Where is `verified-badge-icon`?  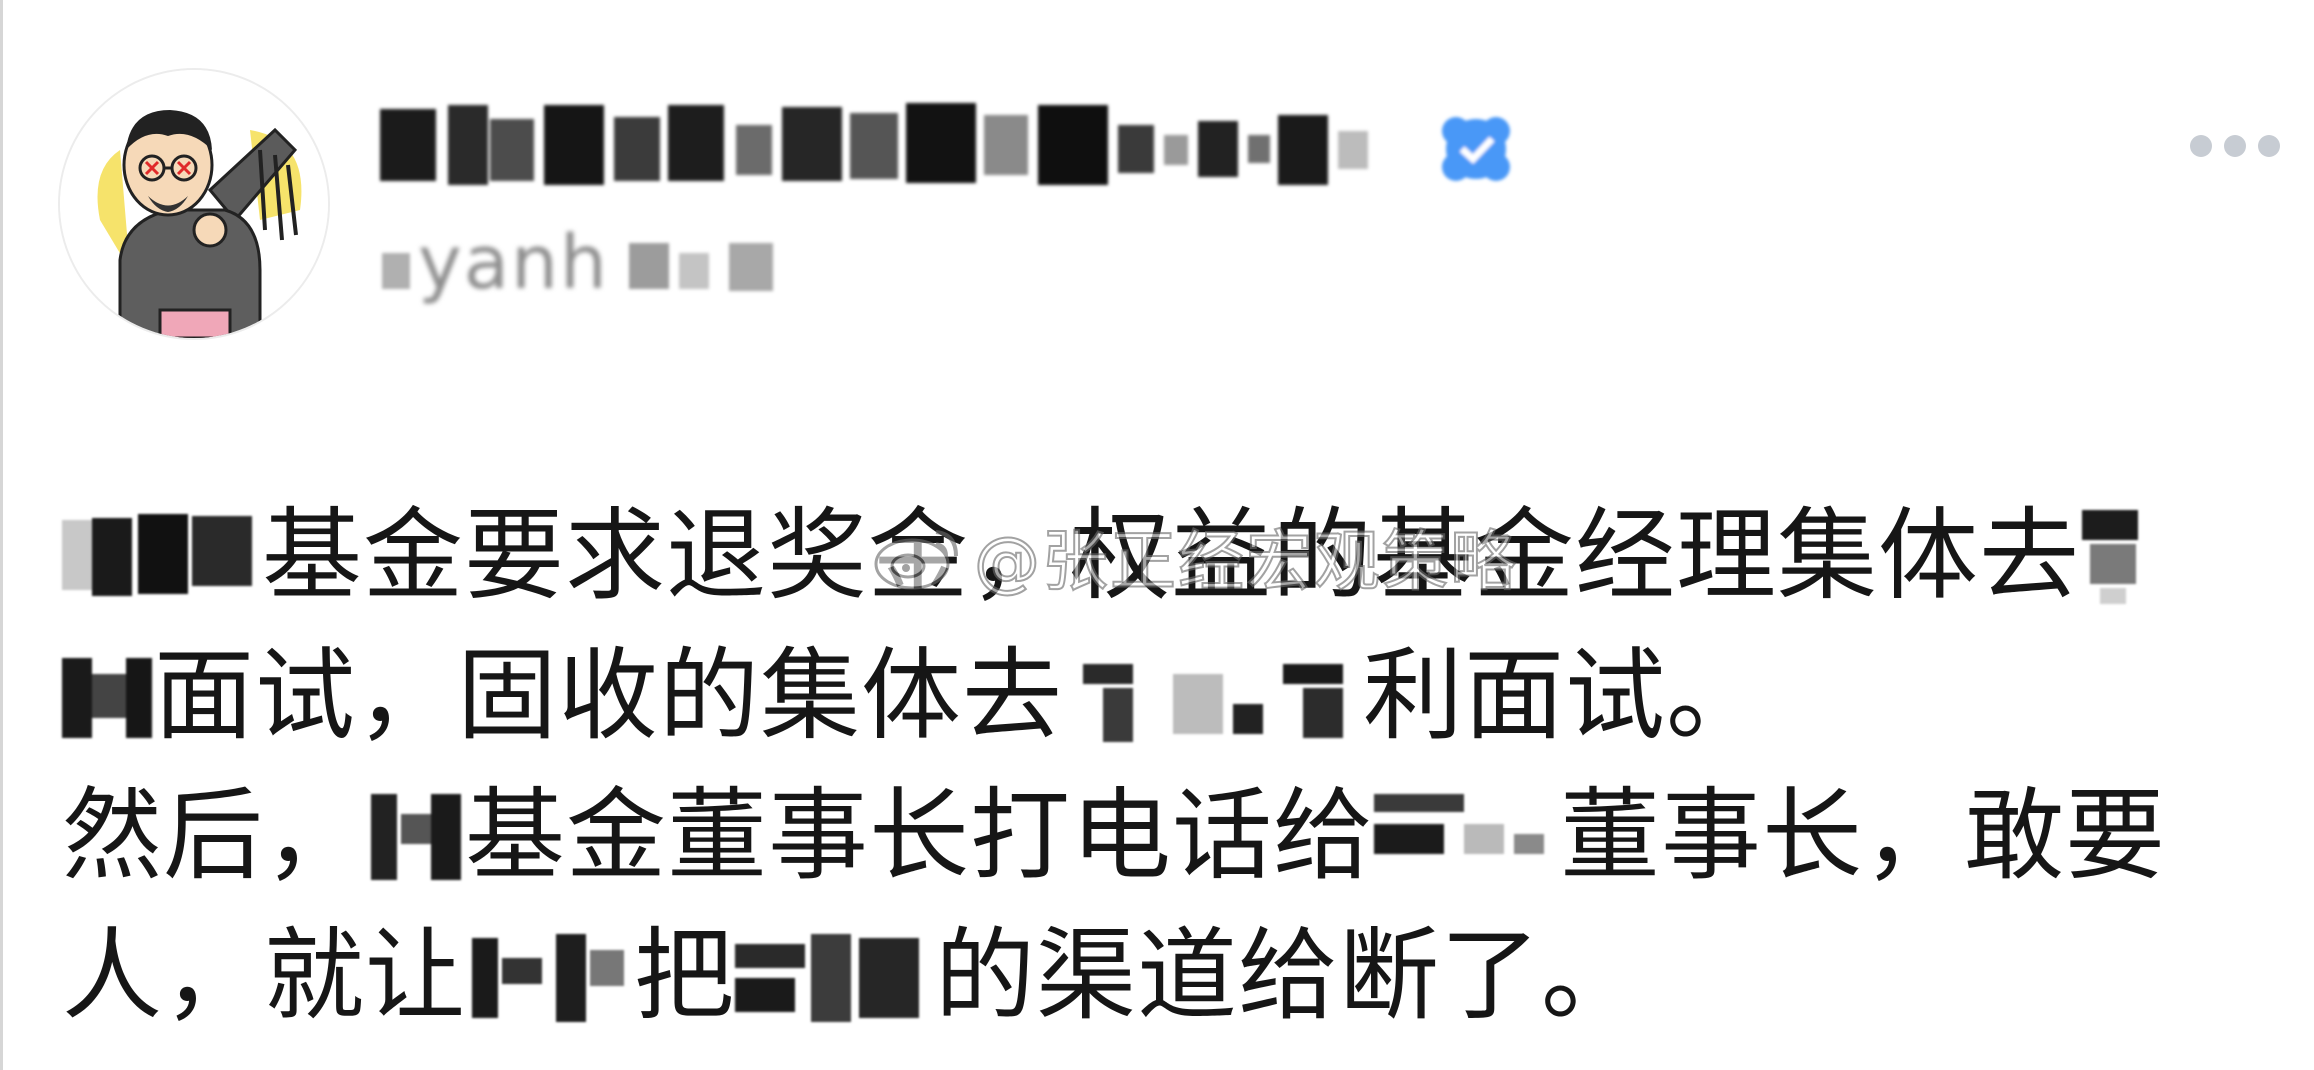
verified-badge-icon is located at coordinates (1476, 149).